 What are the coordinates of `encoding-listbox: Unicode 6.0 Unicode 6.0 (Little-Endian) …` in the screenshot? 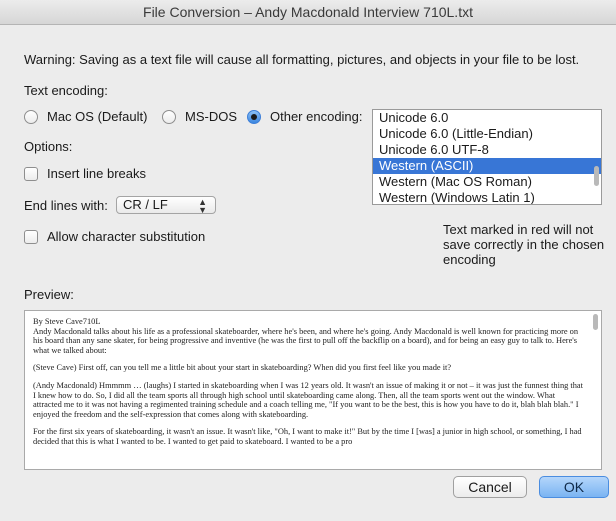 It's located at (487, 157).